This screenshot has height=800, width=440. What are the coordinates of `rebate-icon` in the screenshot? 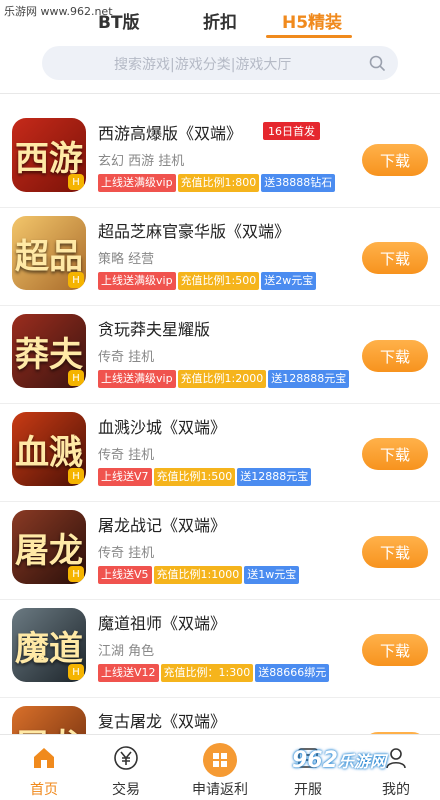 It's located at (220, 760).